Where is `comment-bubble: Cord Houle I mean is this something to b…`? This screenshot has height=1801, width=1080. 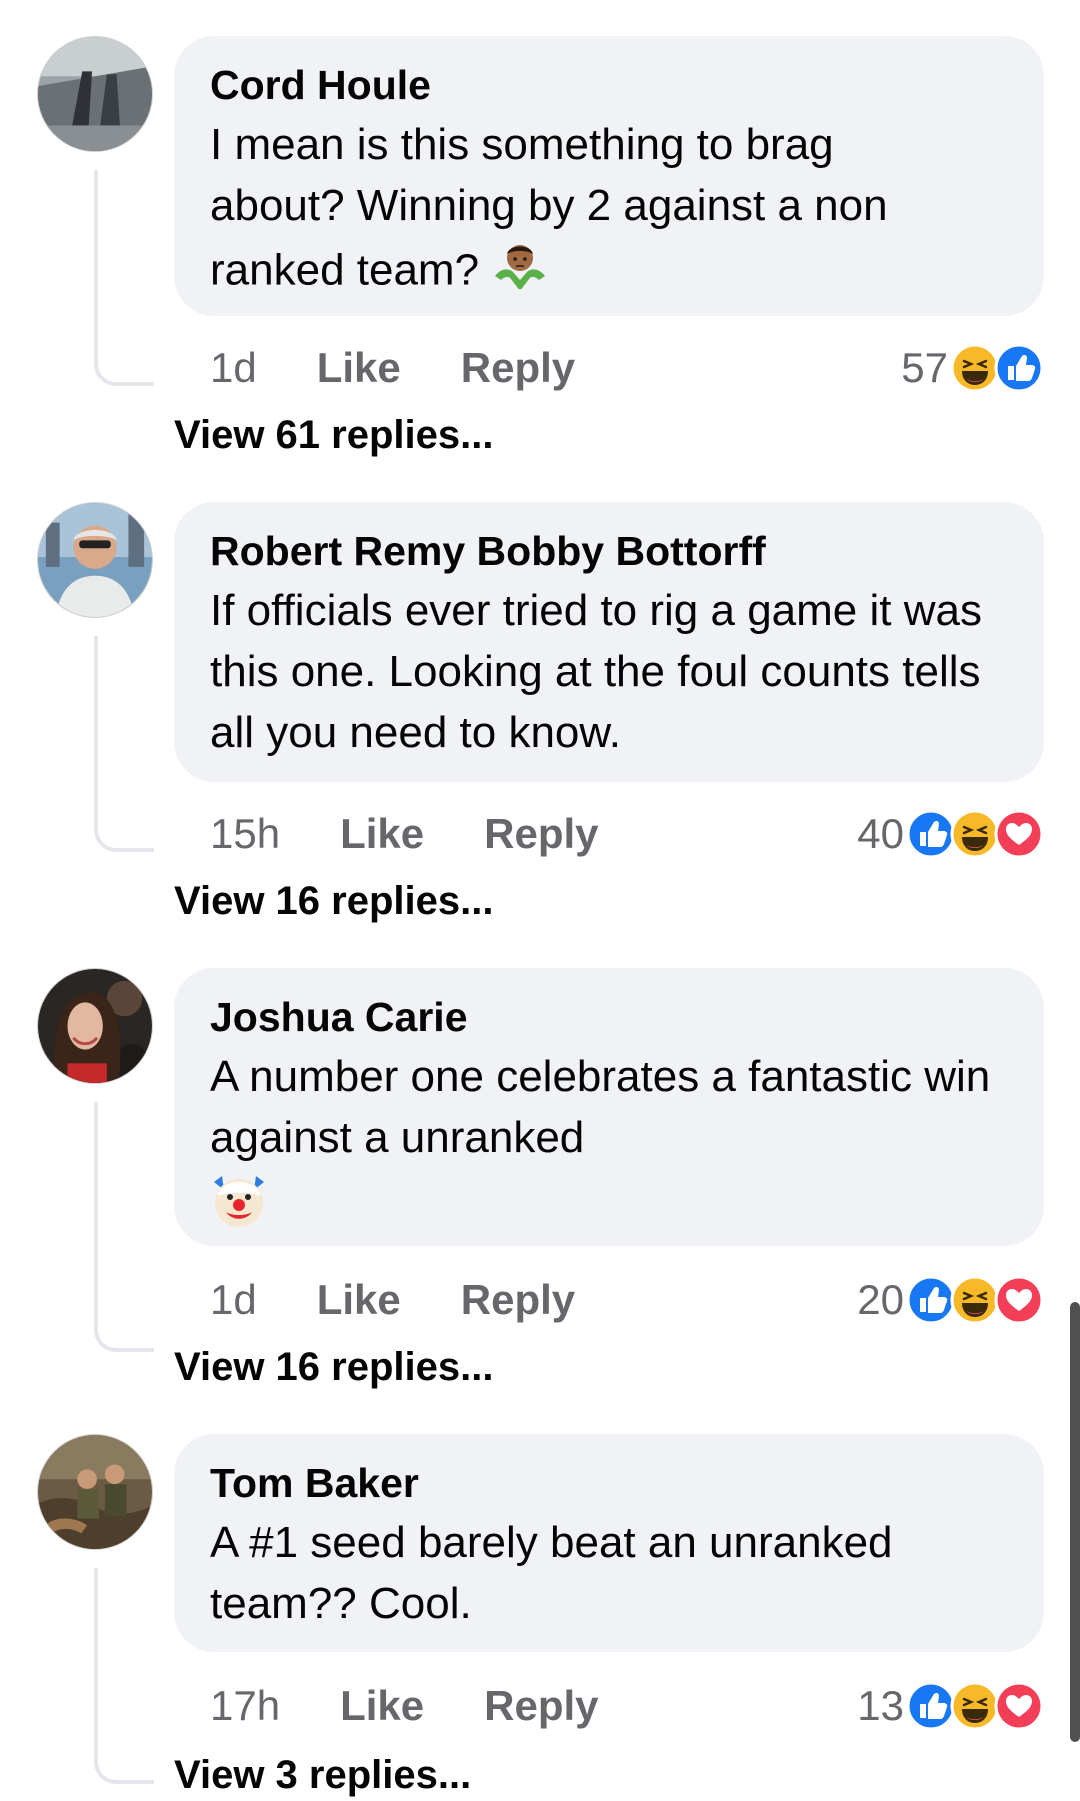
comment-bubble: Cord Houle I mean is this something to b… is located at coordinates (609, 176).